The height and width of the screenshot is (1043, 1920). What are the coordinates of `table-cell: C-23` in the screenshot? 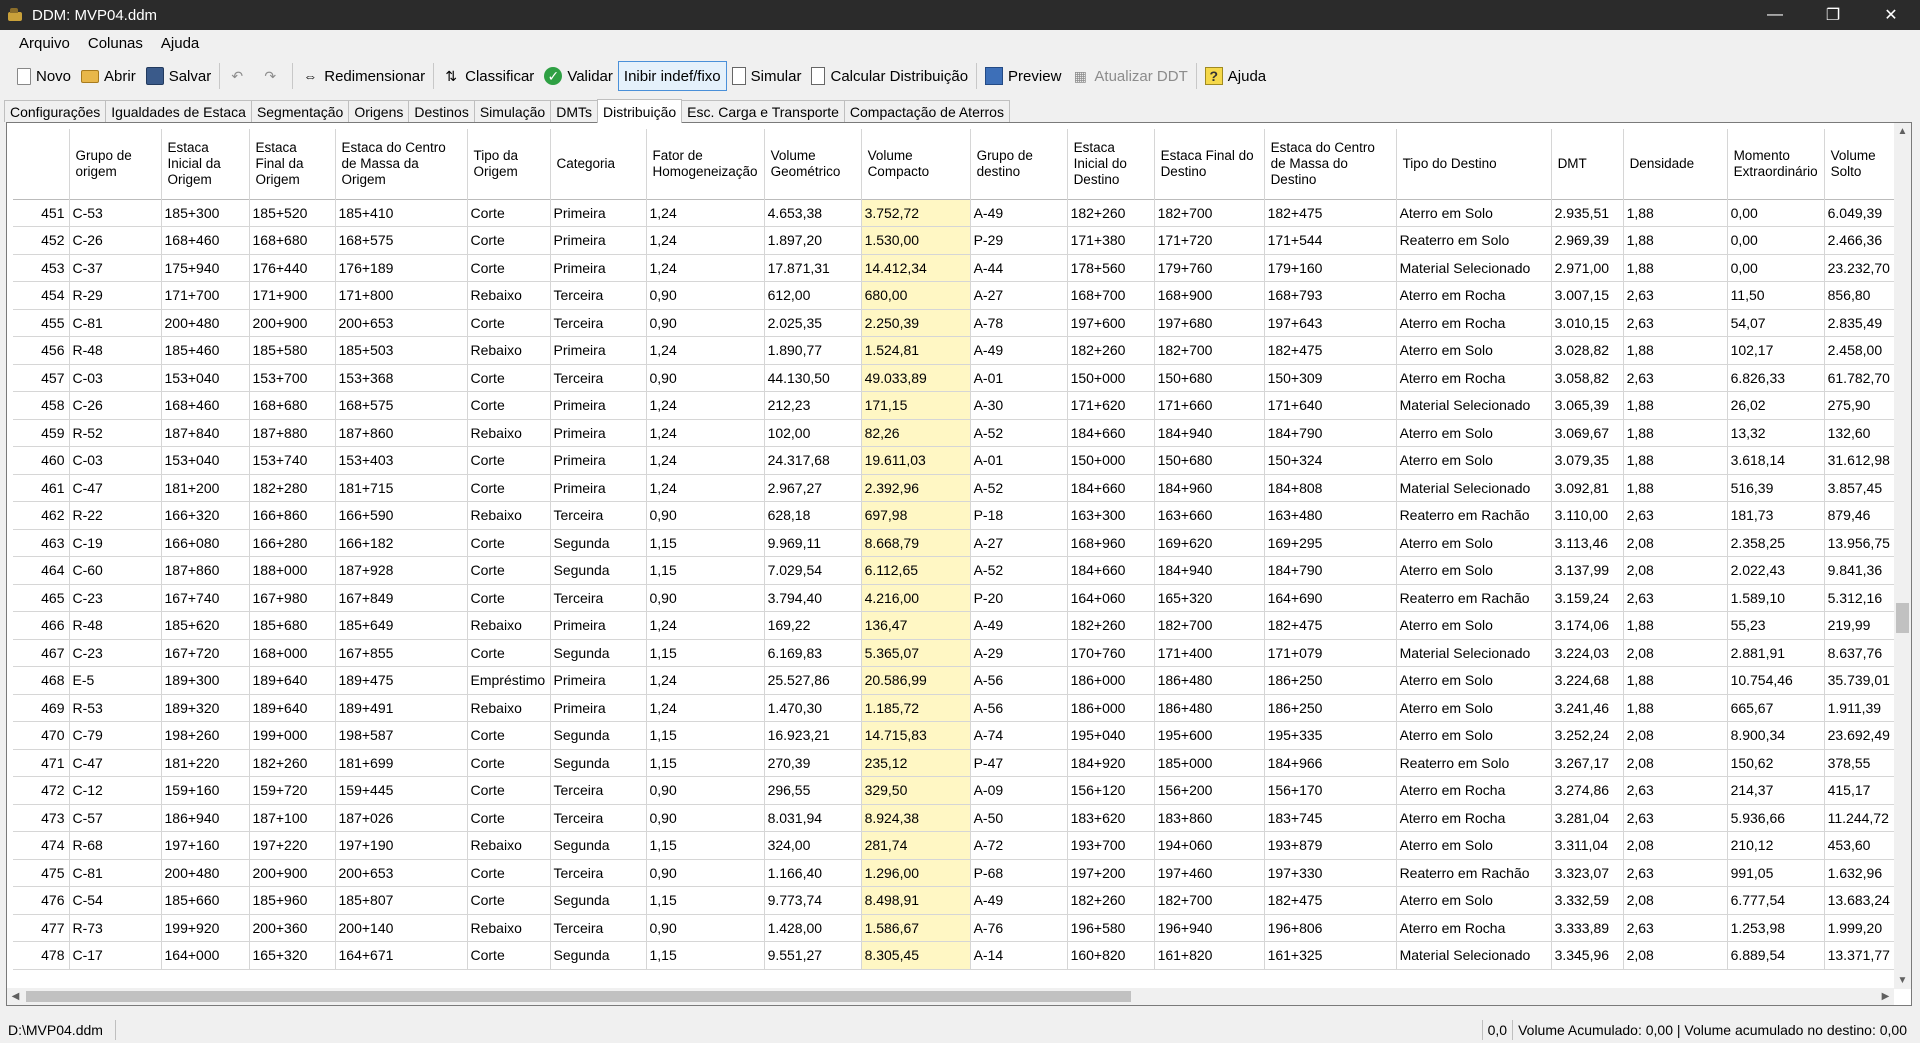 It's located at (115, 598).